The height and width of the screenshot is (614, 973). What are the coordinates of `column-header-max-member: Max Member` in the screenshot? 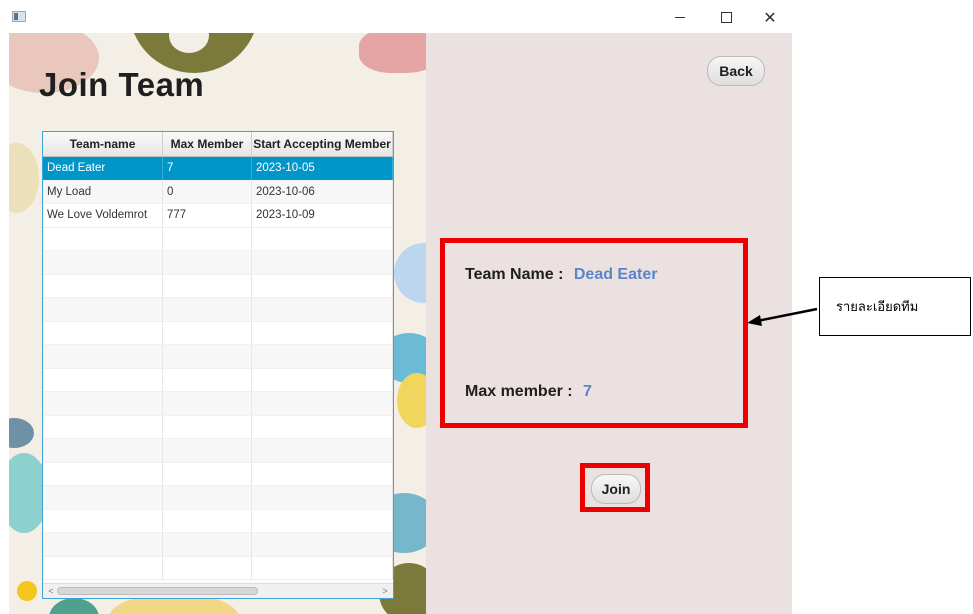 It's located at (207, 144).